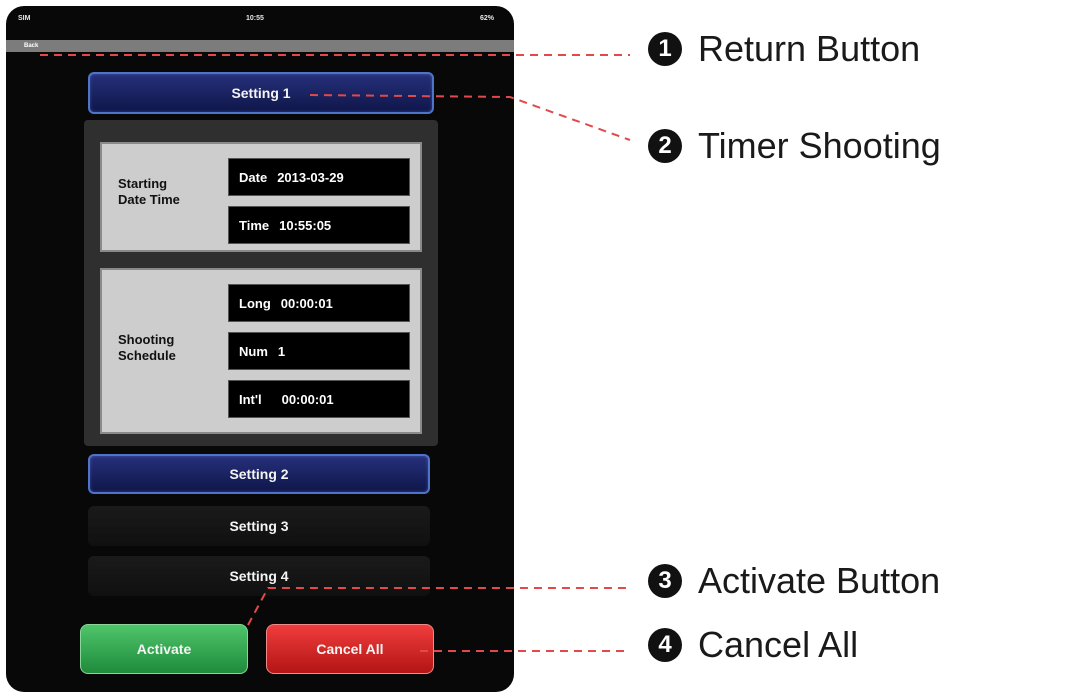  Describe the element at coordinates (665, 146) in the screenshot. I see `callout-number-2: 2` at that location.